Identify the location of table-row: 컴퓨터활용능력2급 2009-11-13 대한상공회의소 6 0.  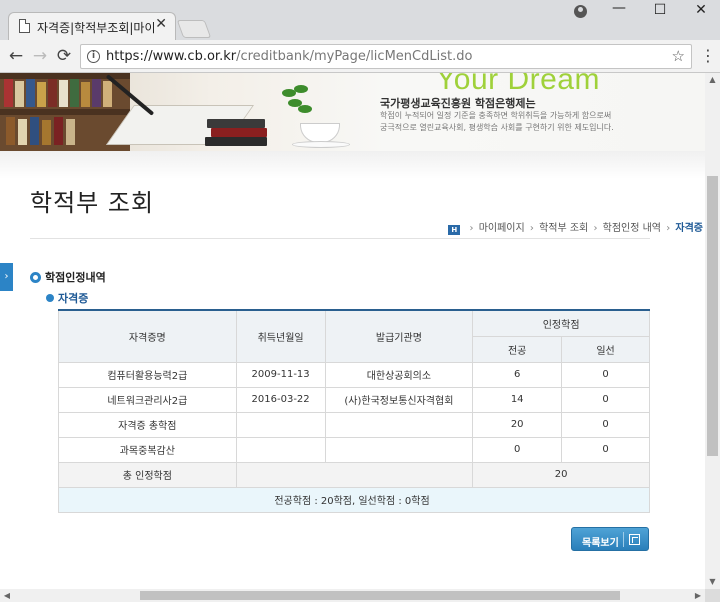
(354, 374).